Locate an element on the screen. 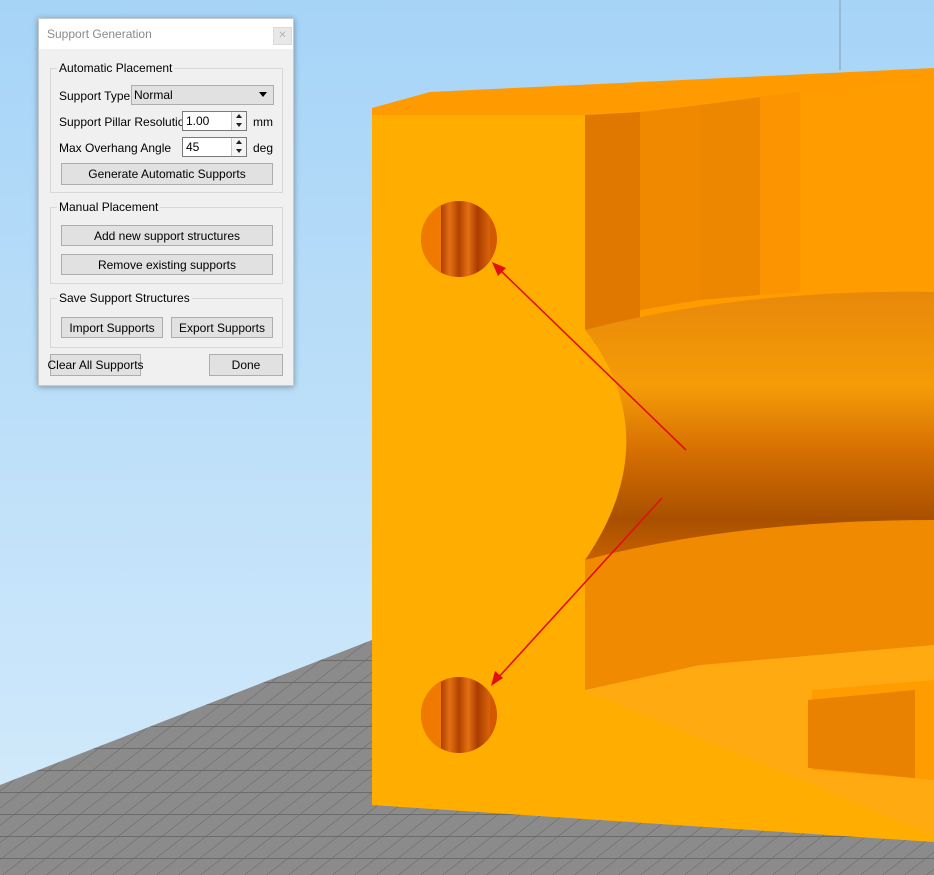  pillar-resolution-label: Support Pillar Resolution is located at coordinates (125, 122).